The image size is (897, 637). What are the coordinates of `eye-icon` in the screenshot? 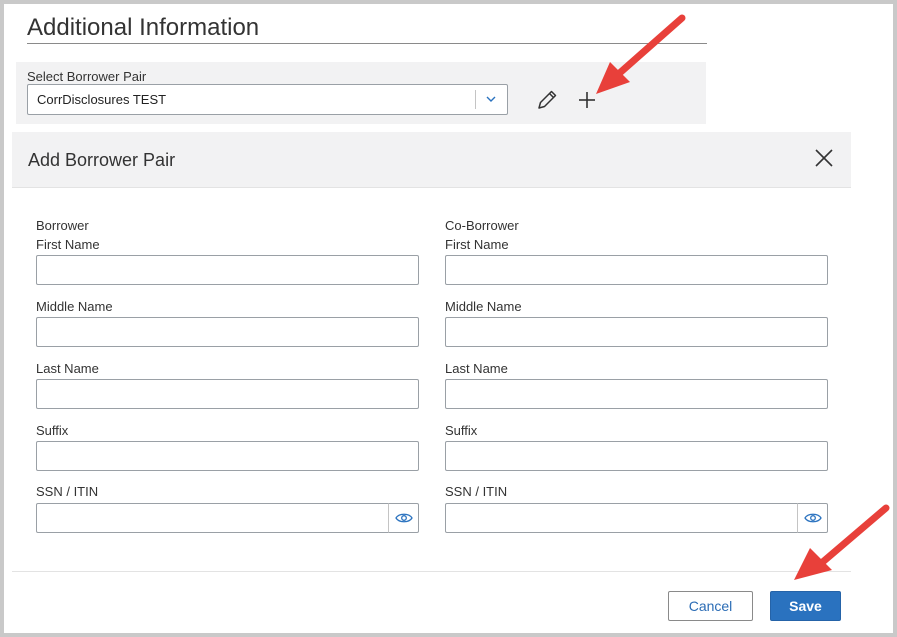 It's located at (404, 518).